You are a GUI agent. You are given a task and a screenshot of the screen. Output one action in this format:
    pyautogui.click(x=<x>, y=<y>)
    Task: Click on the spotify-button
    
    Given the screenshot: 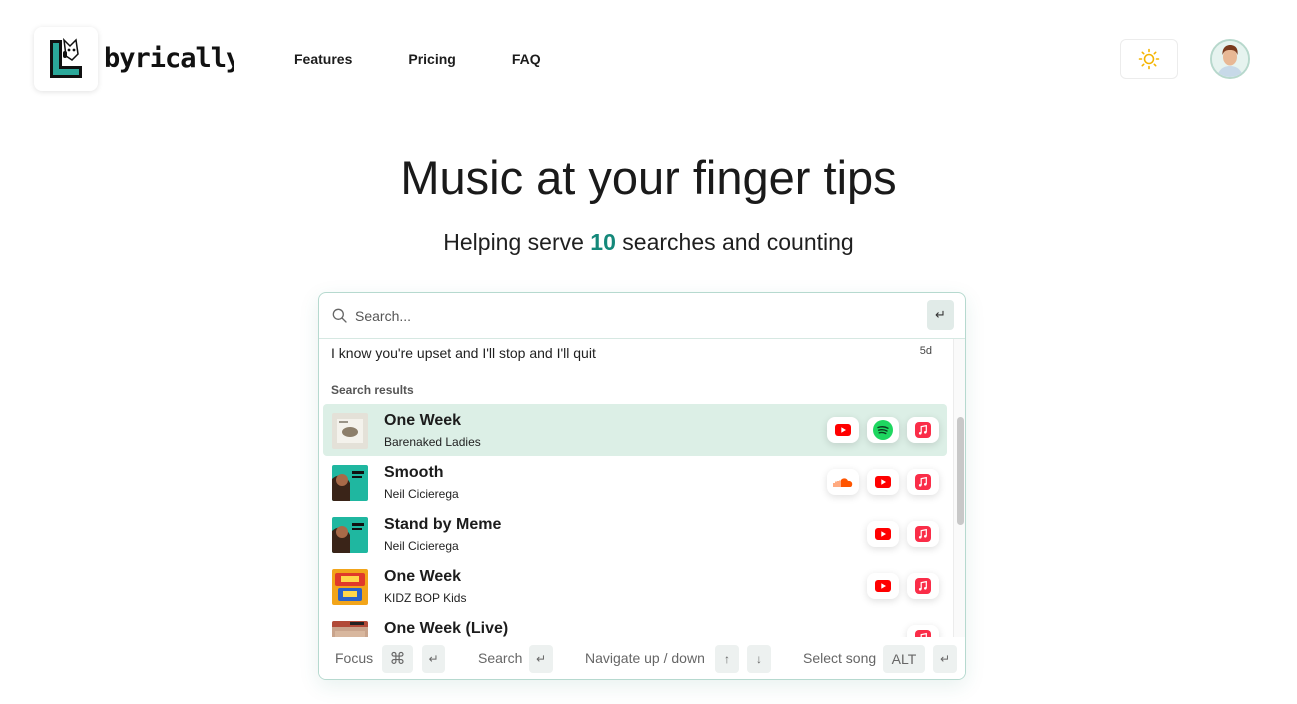 What is the action you would take?
    pyautogui.click(x=883, y=430)
    